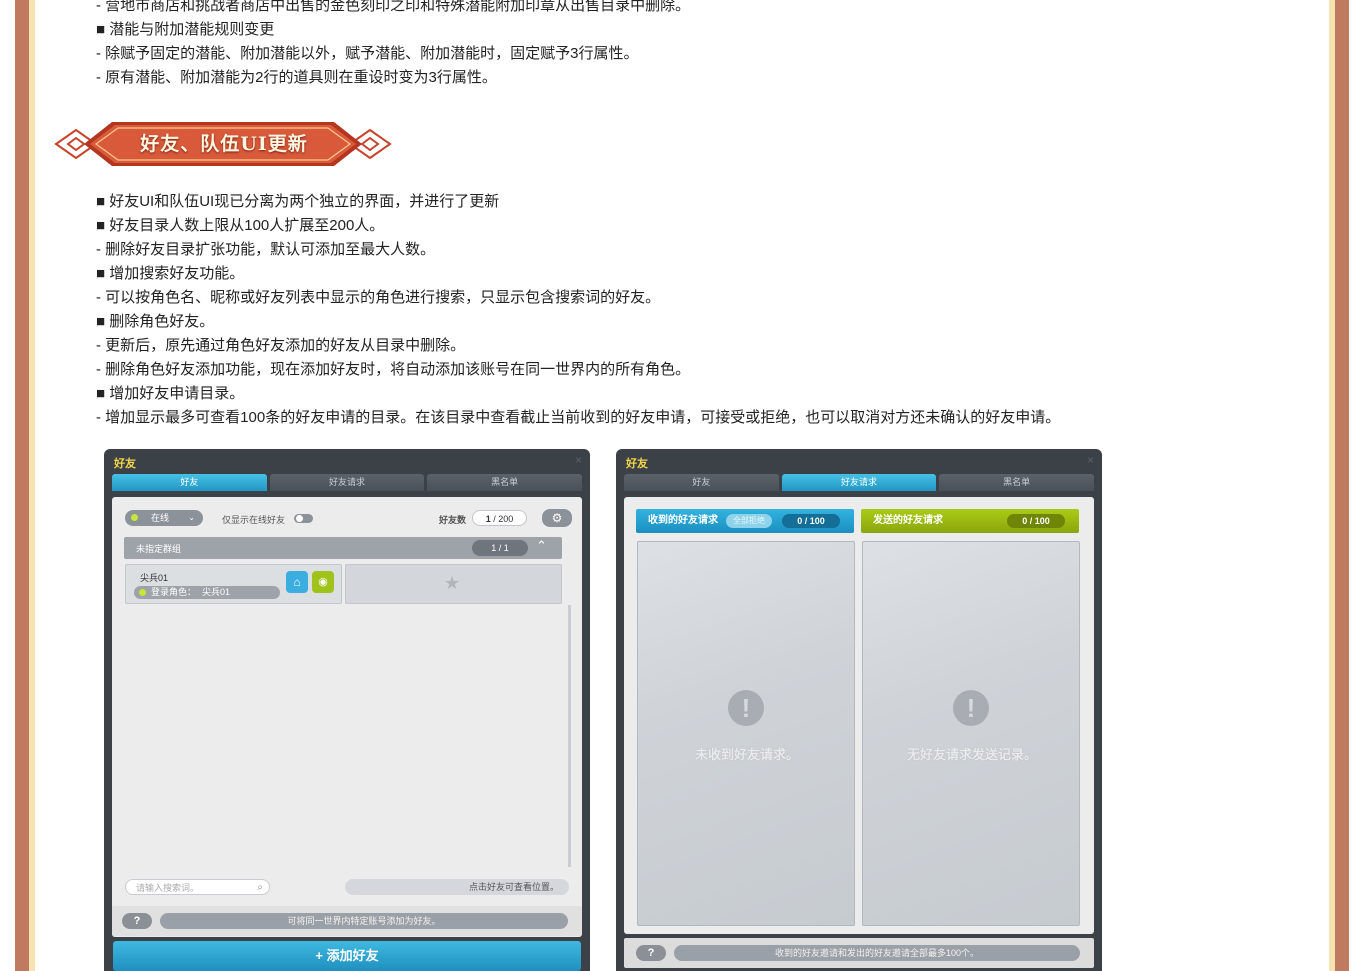 This screenshot has width=1364, height=971. Describe the element at coordinates (281, 345) in the screenshot. I see `text-line: - 更新后，原先通过角色好友添加的好友从目录中删除。` at that location.